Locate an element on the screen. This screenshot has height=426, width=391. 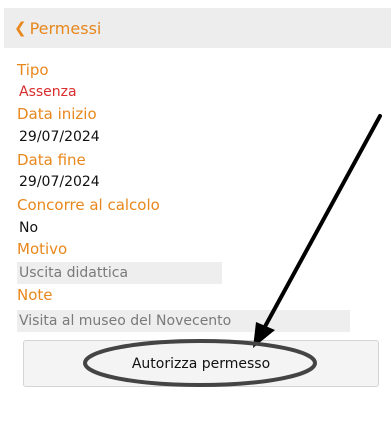
data-inizio-label: Data inizio is located at coordinates (57, 114).